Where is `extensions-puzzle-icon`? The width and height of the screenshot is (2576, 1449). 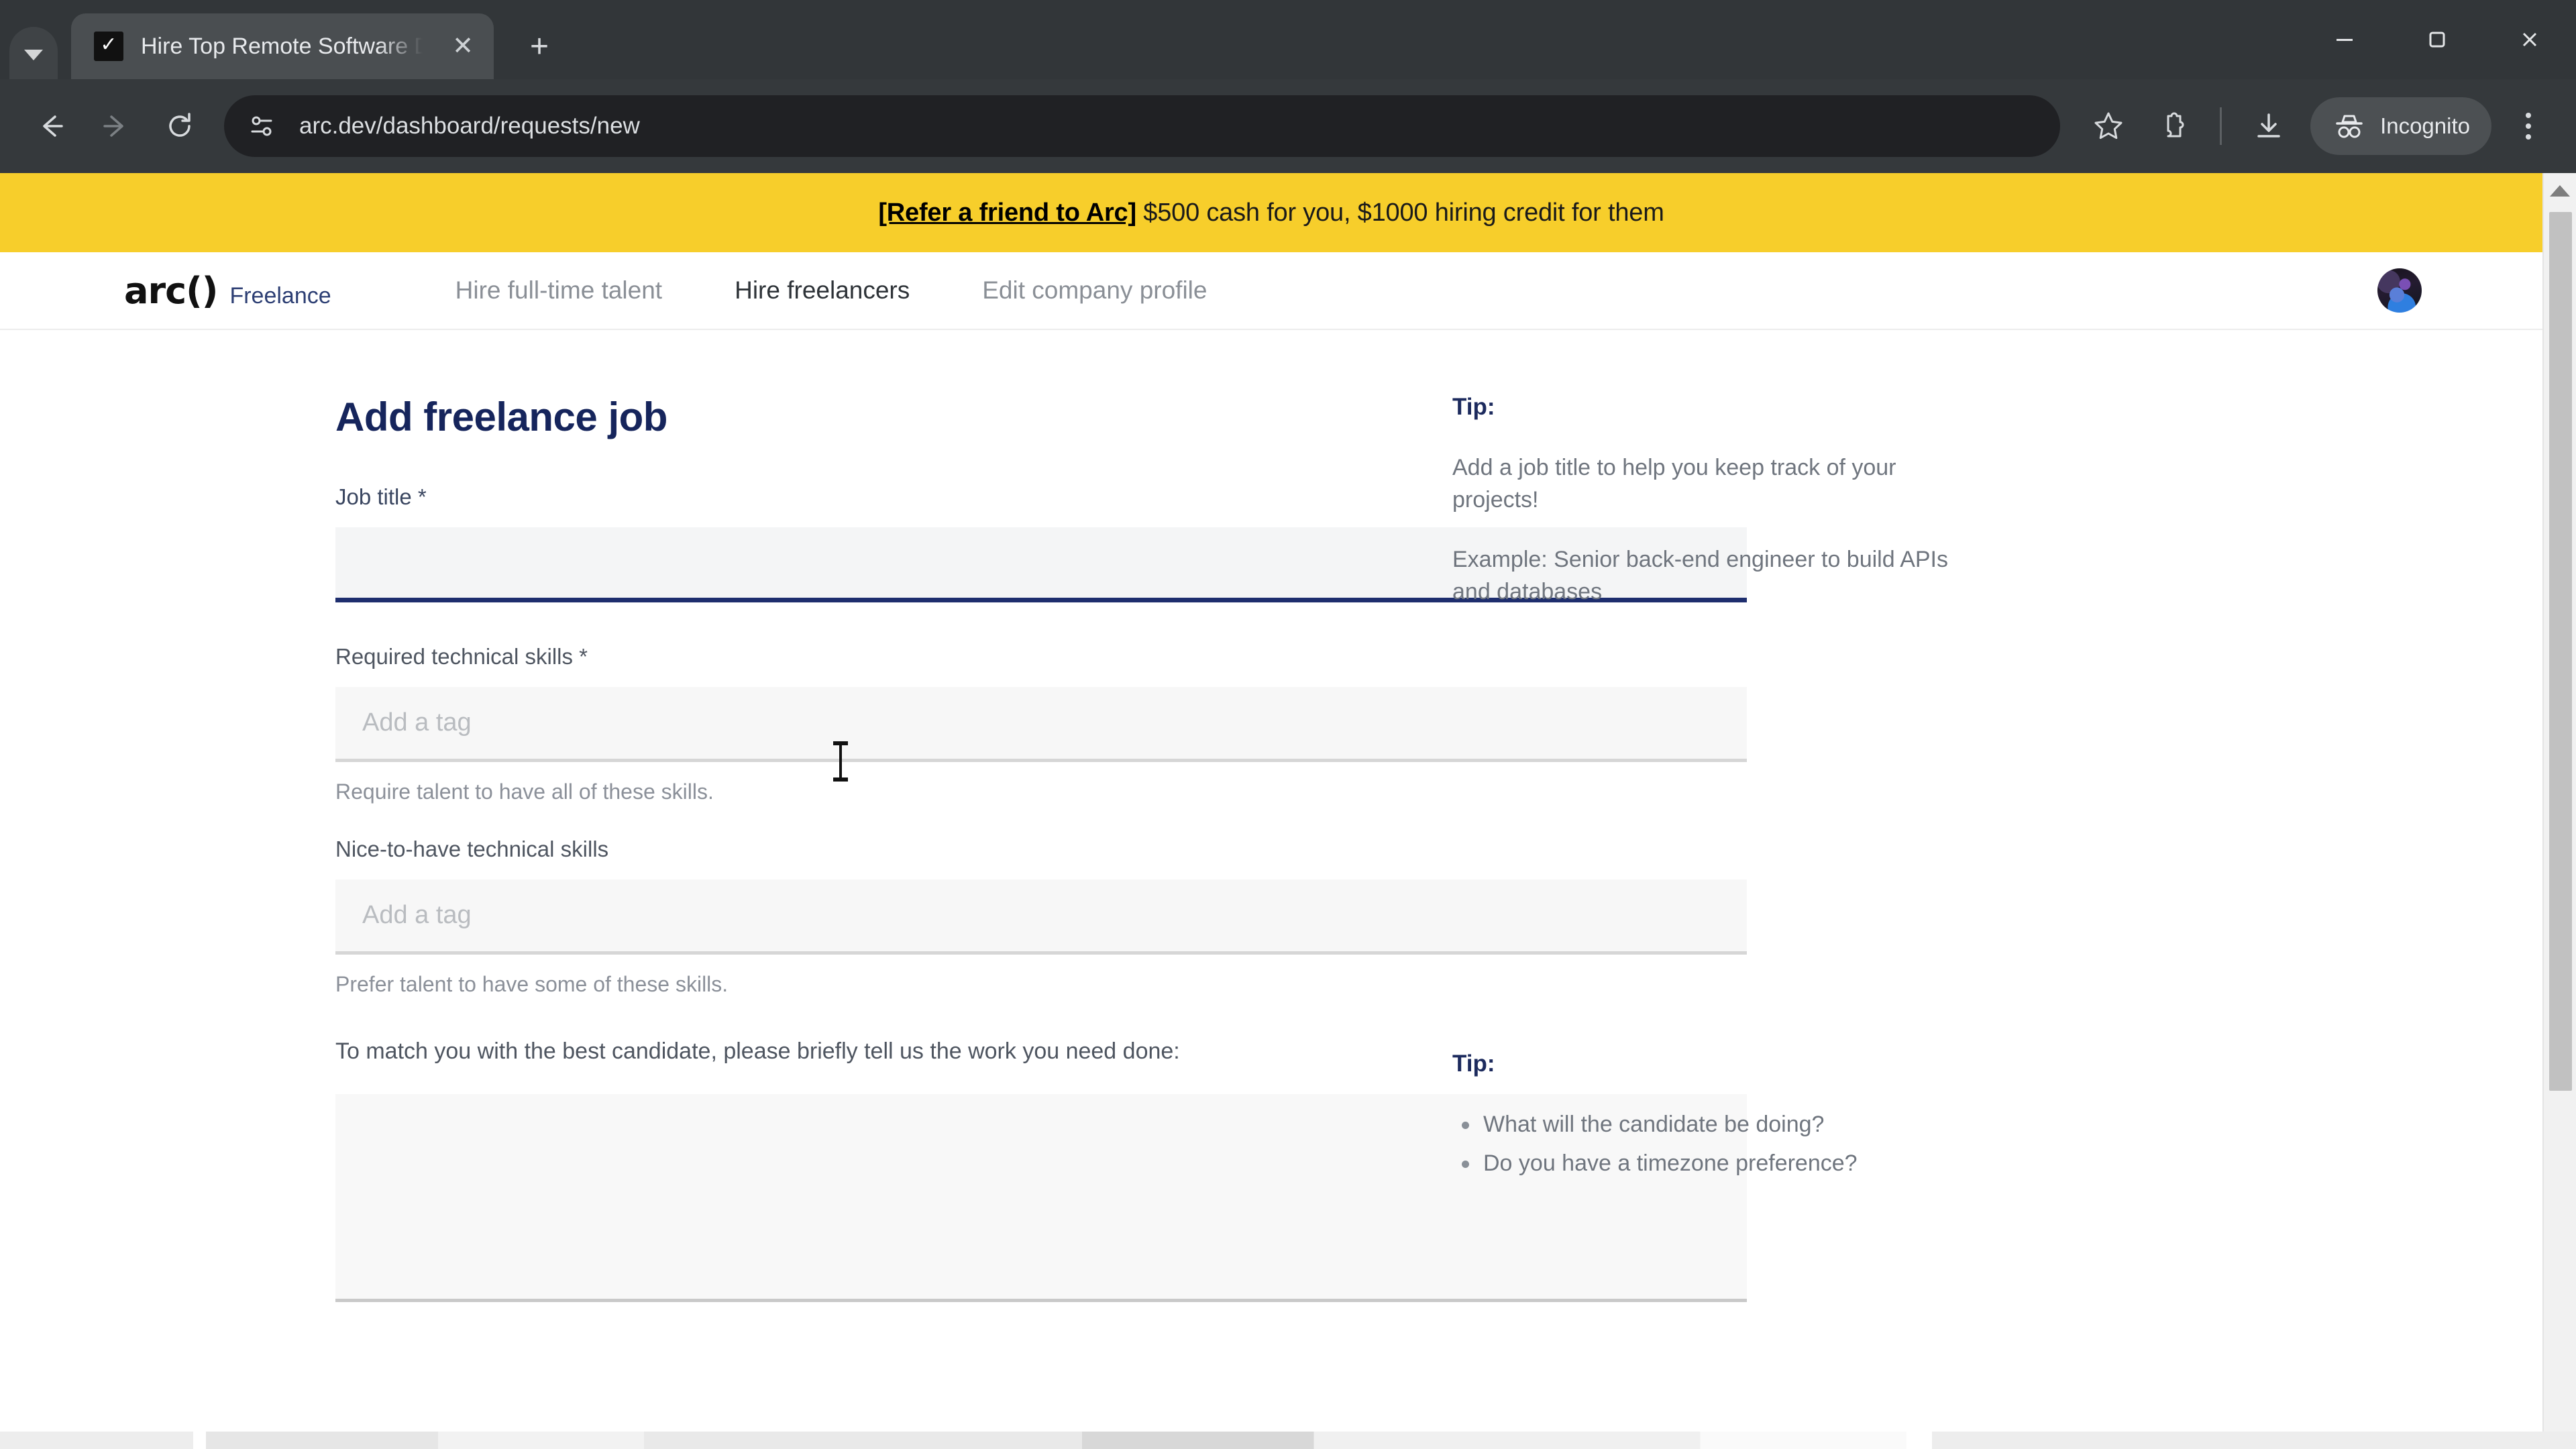
extensions-puzzle-icon is located at coordinates (2173, 126).